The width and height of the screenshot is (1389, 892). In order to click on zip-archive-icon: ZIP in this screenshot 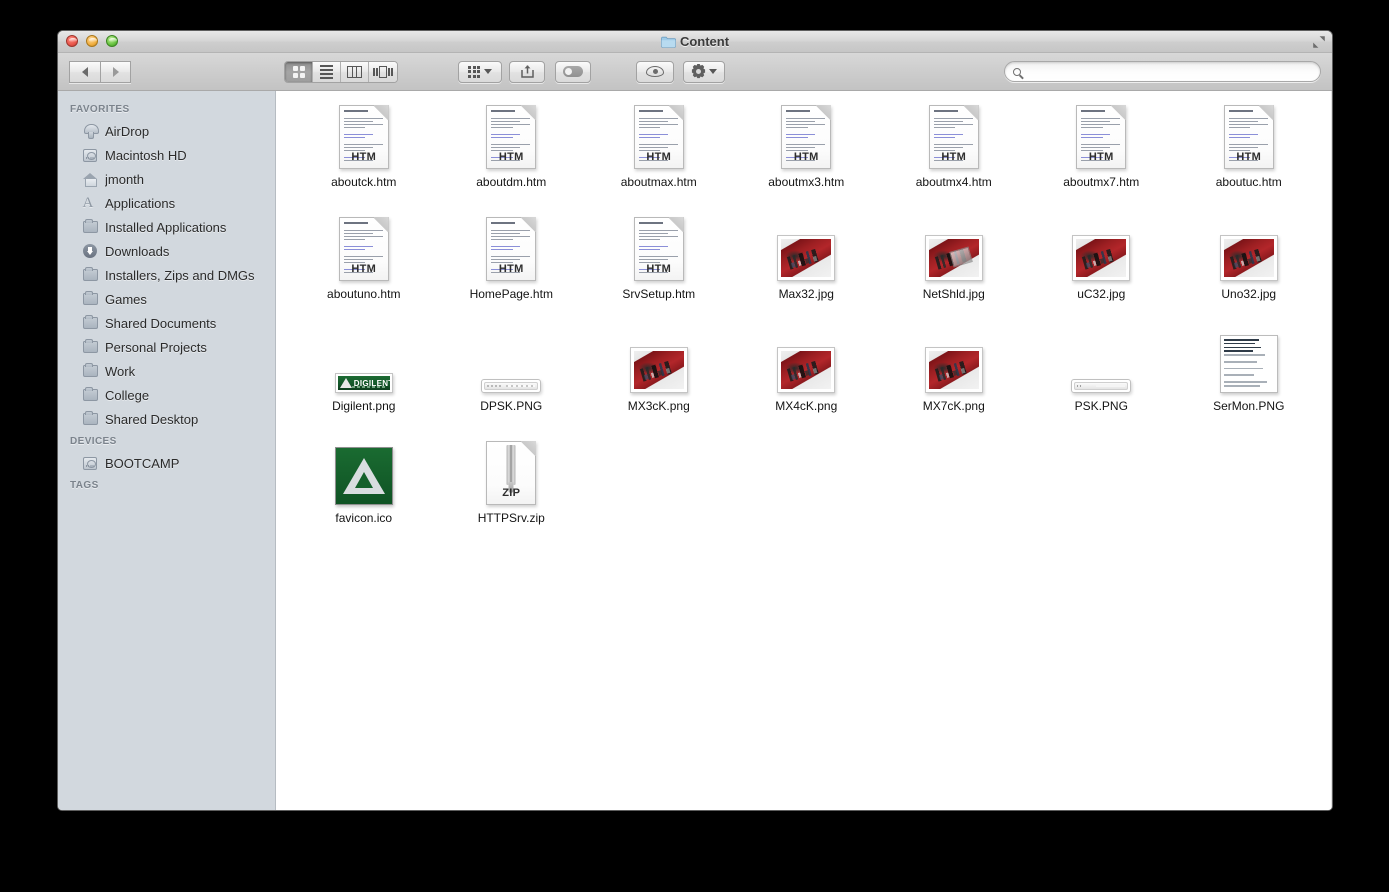, I will do `click(511, 473)`.